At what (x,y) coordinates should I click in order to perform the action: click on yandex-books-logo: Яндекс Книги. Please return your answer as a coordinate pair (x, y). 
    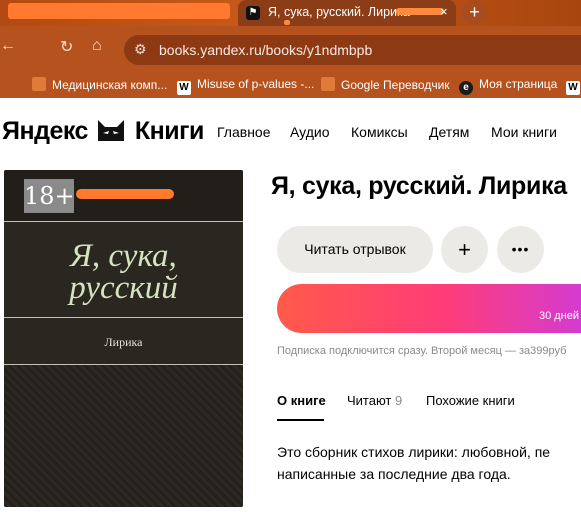
    Looking at the image, I should click on (103, 131).